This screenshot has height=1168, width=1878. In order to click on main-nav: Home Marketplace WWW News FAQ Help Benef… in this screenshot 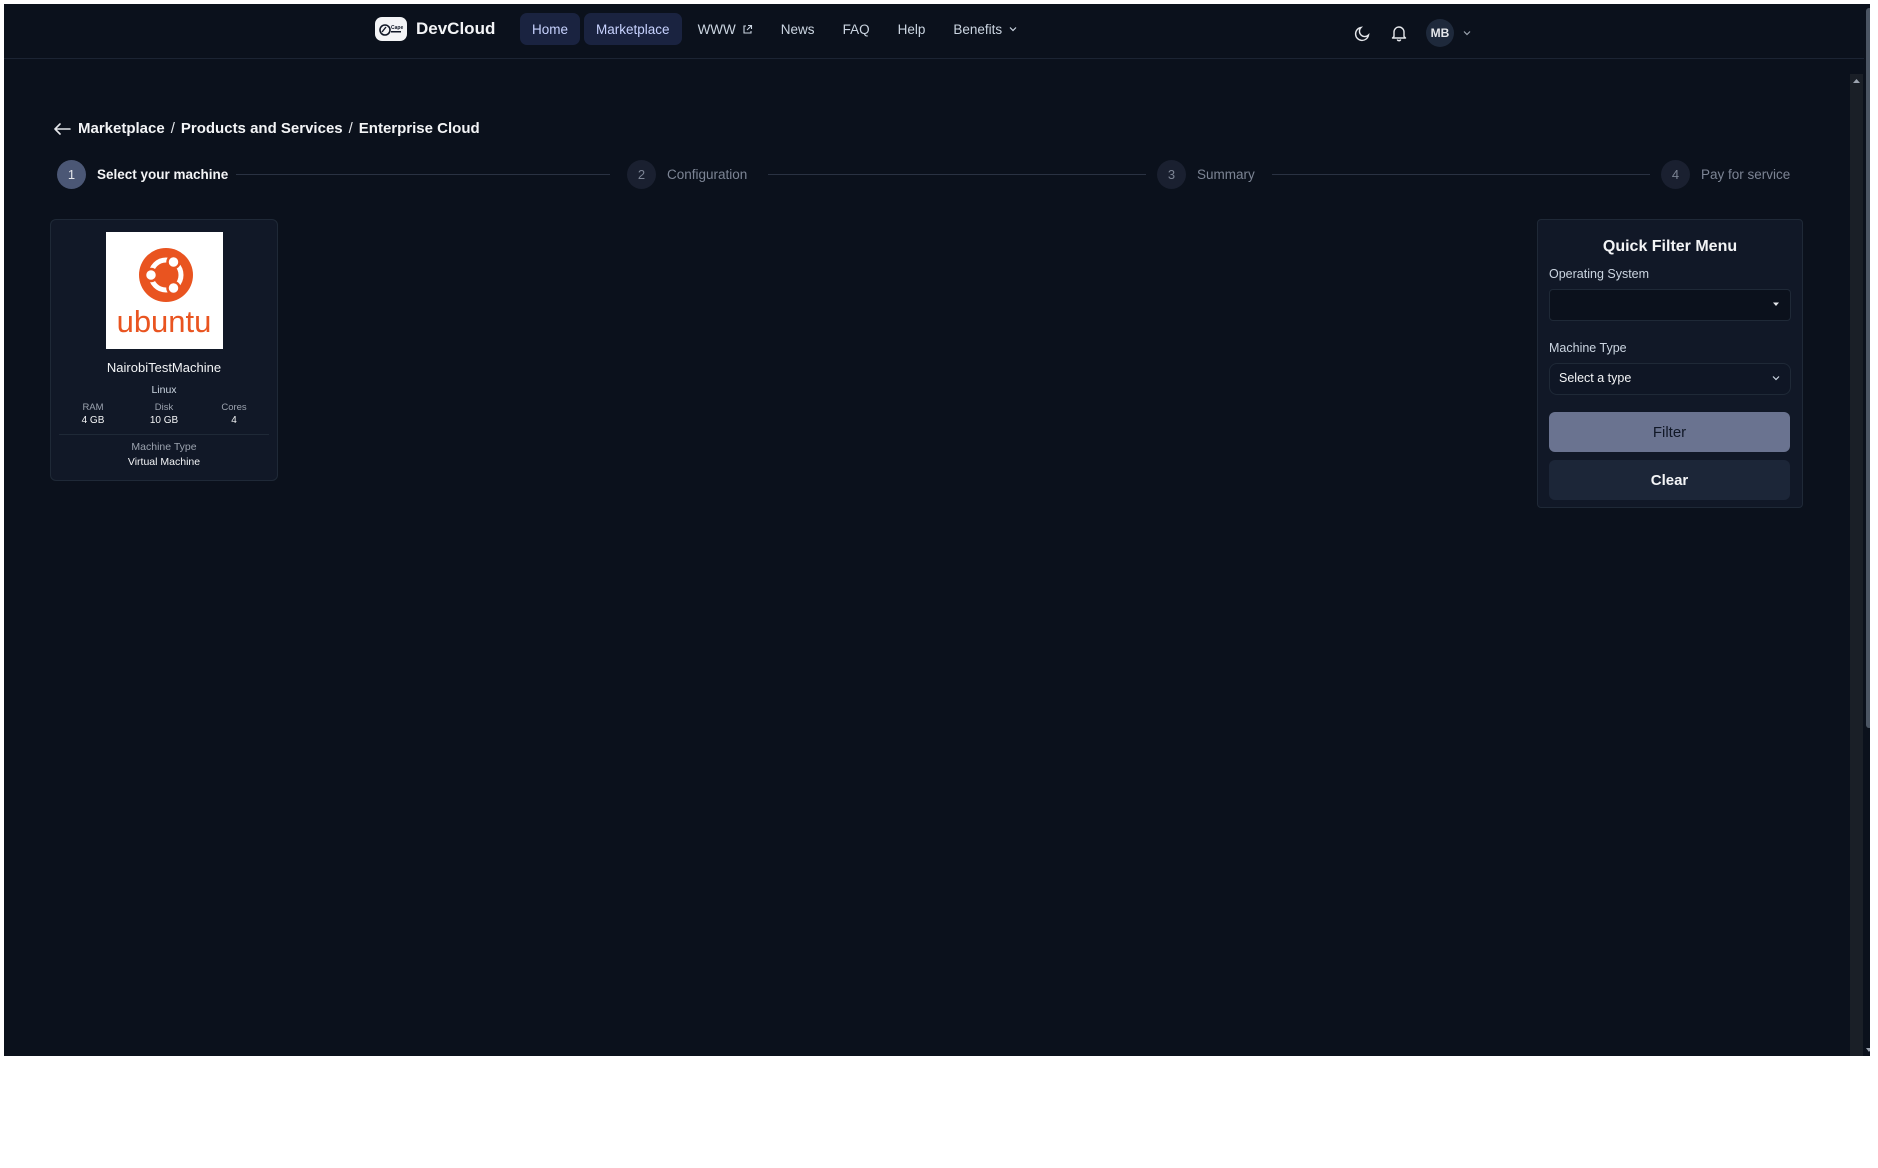, I will do `click(775, 29)`.